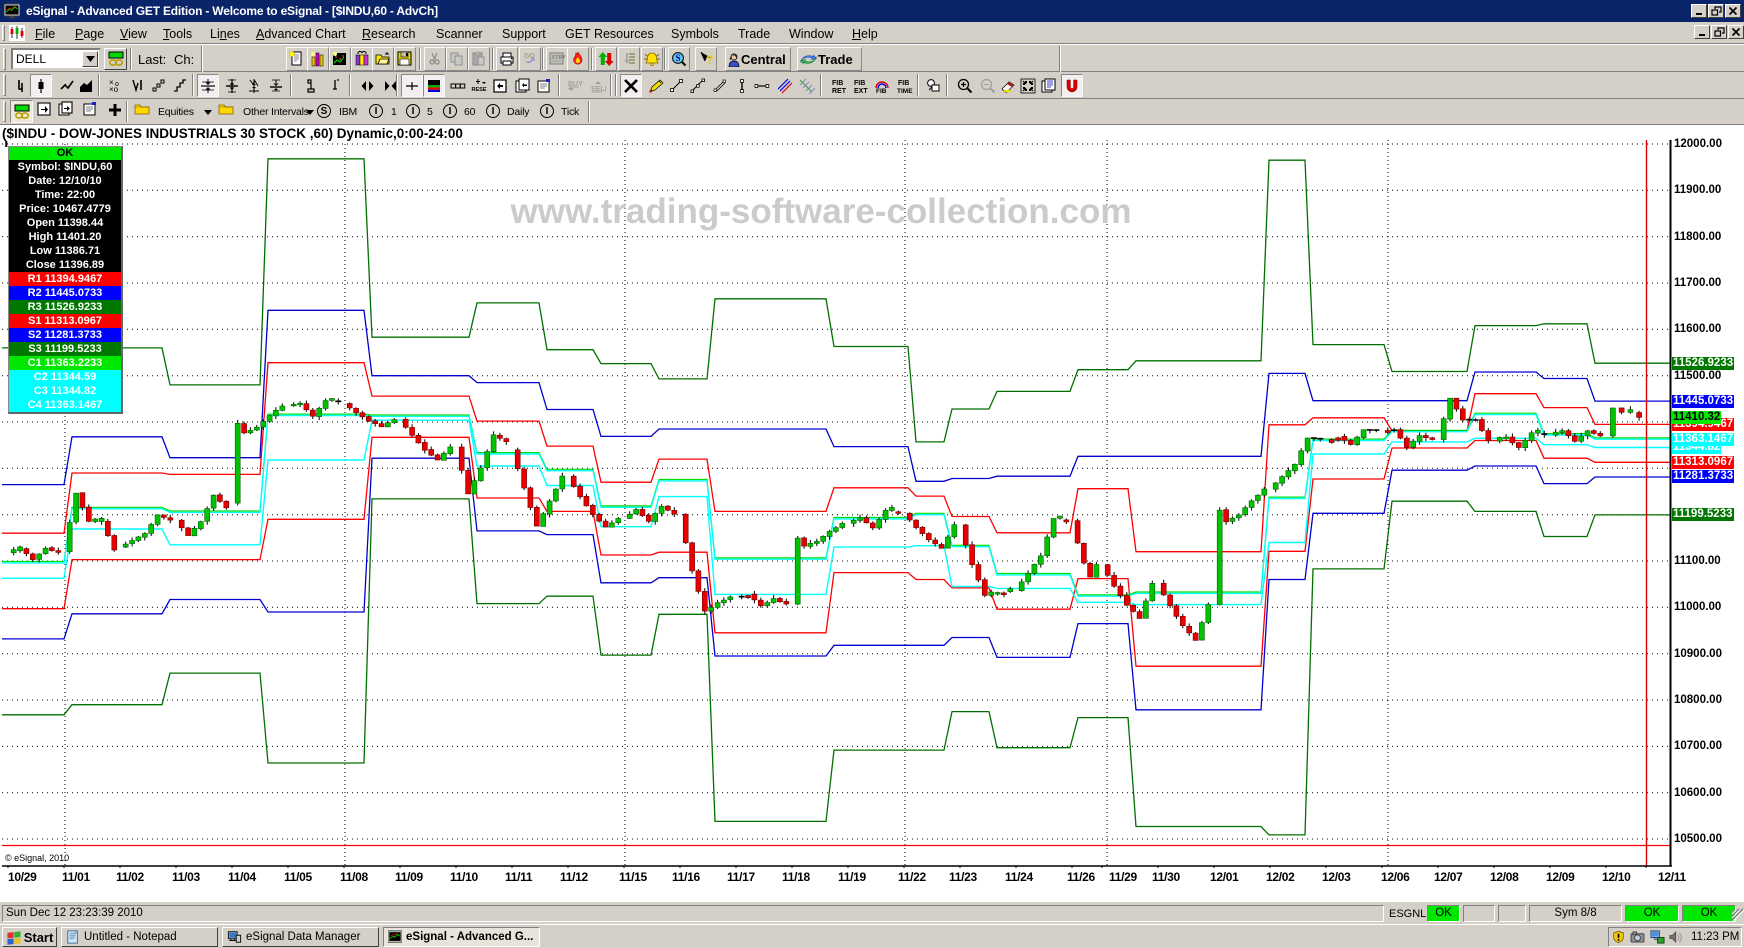 The image size is (1744, 948). What do you see at coordinates (861, 91) in the screenshot?
I see `svg-text: EXT` at bounding box center [861, 91].